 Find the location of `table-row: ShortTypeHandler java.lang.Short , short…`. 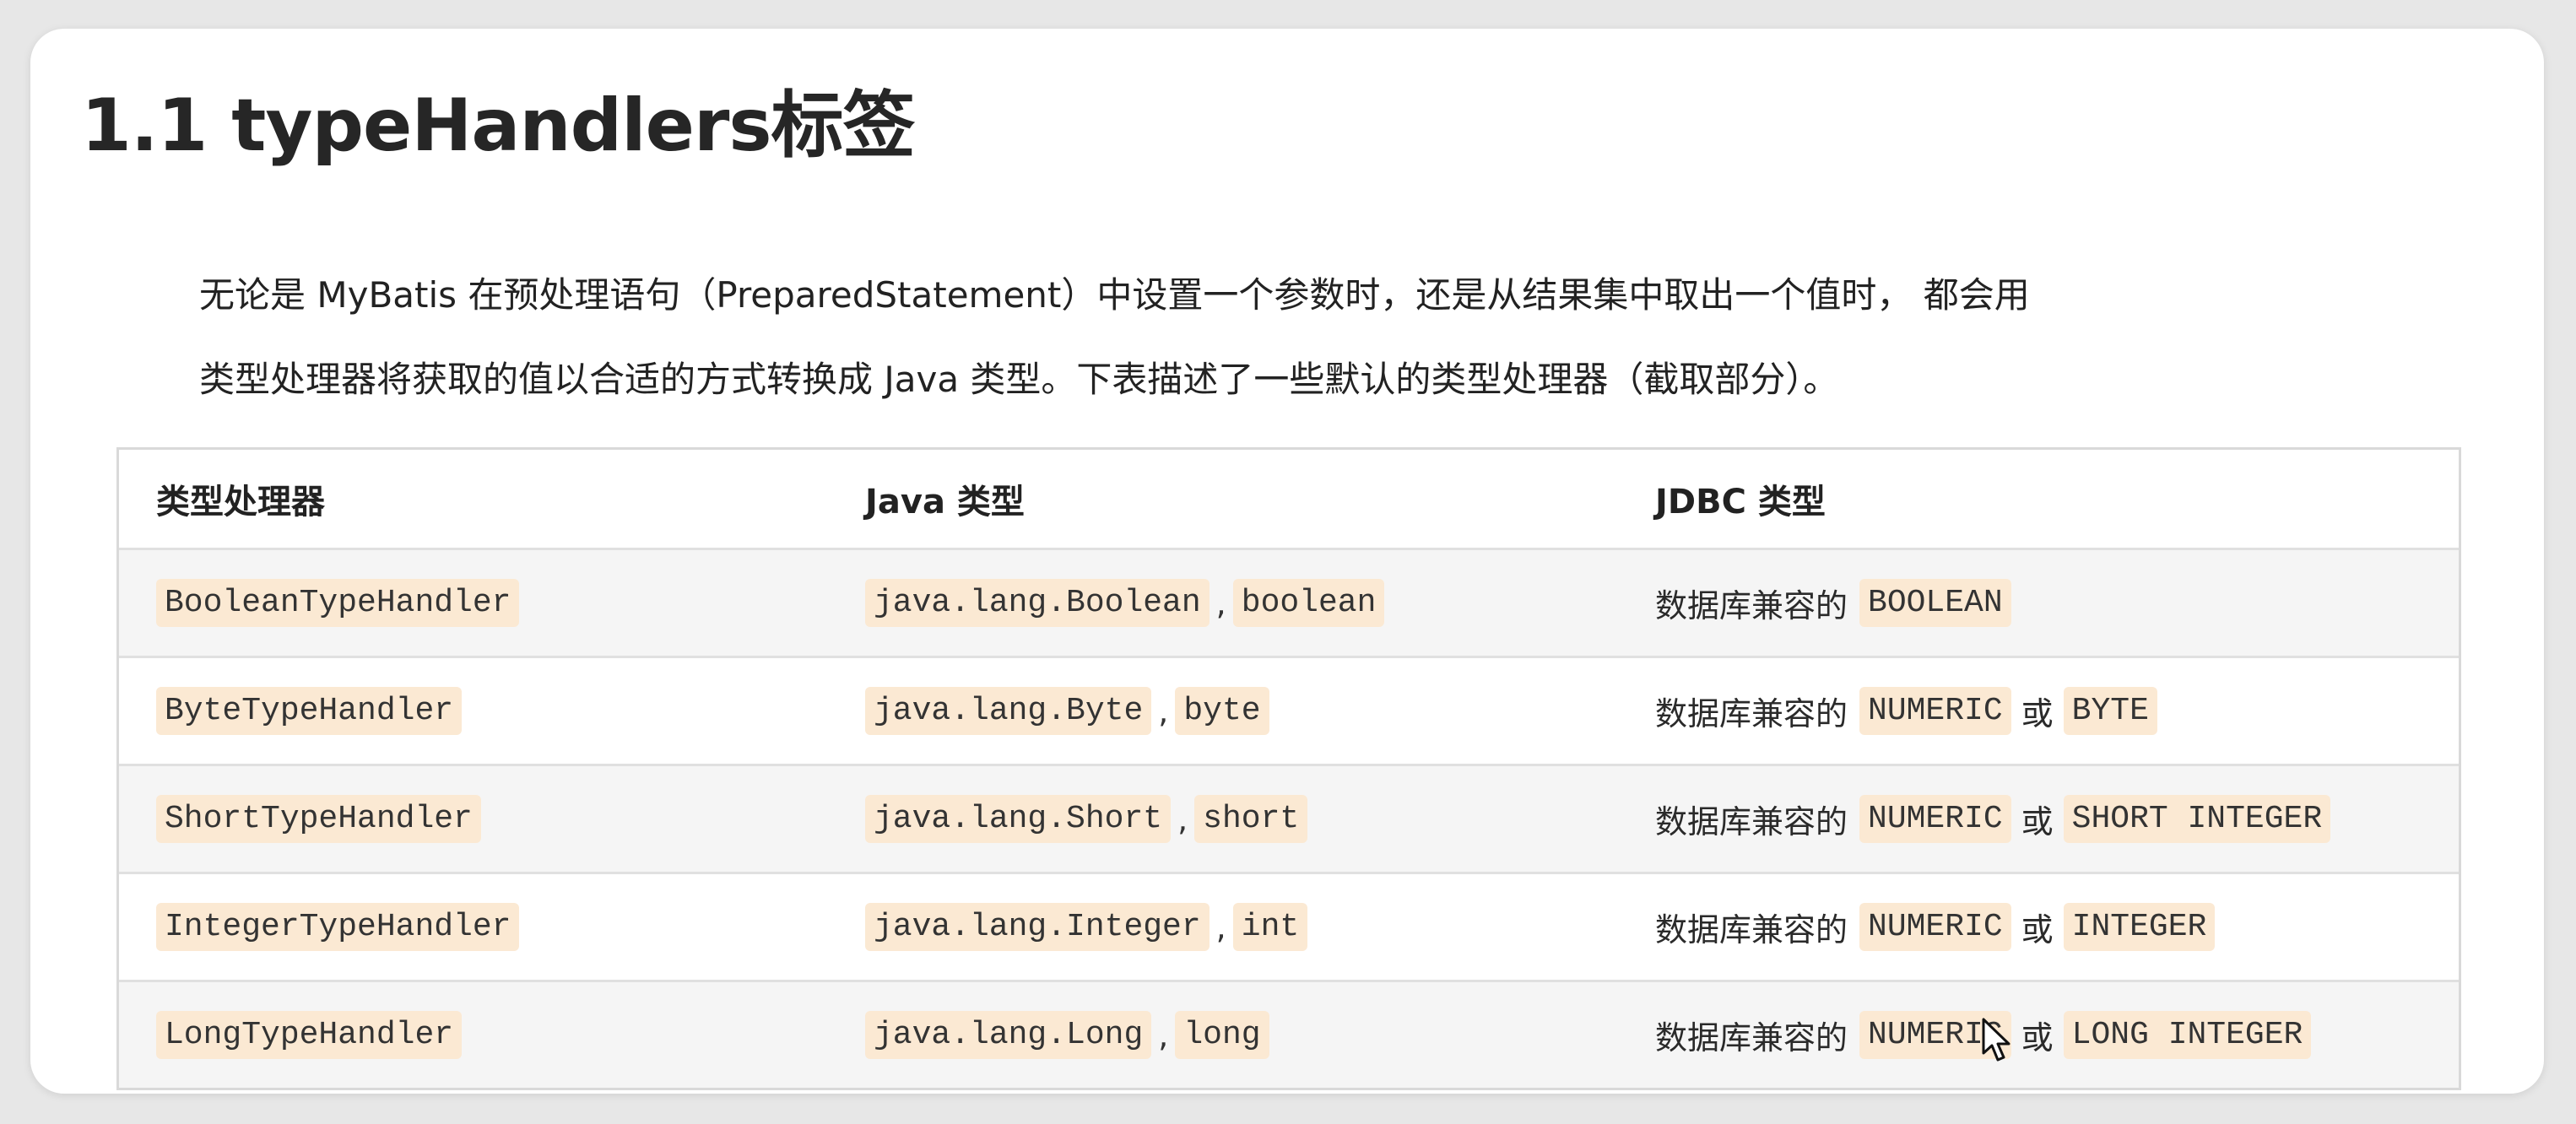

table-row: ShortTypeHandler java.lang.Short , short… is located at coordinates (1289, 818).